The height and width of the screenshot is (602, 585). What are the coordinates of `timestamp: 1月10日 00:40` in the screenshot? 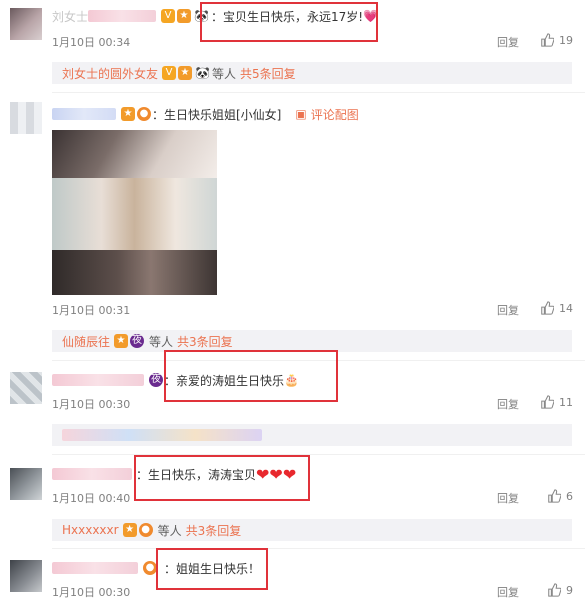 It's located at (91, 498).